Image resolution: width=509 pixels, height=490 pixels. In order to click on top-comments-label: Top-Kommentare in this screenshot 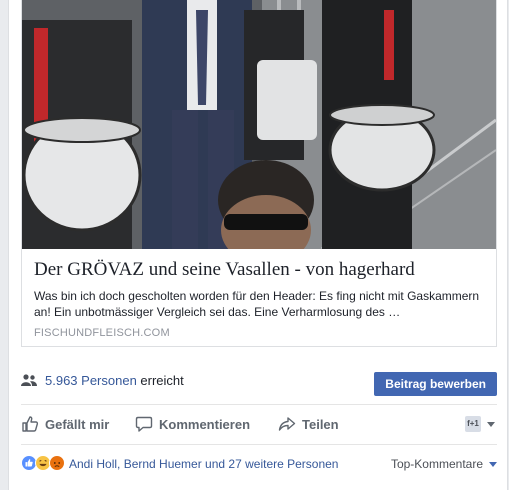, I will do `click(436, 464)`.